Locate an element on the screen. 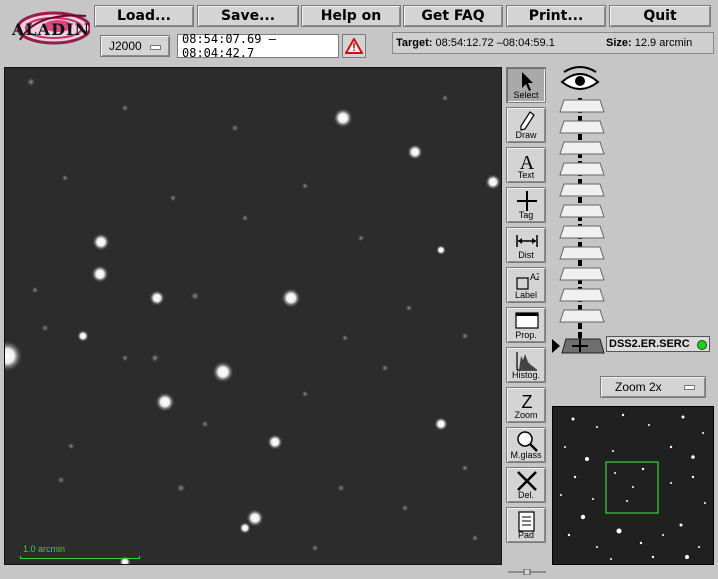 This screenshot has height=579, width=718. svg-text: Z is located at coordinates (527, 402).